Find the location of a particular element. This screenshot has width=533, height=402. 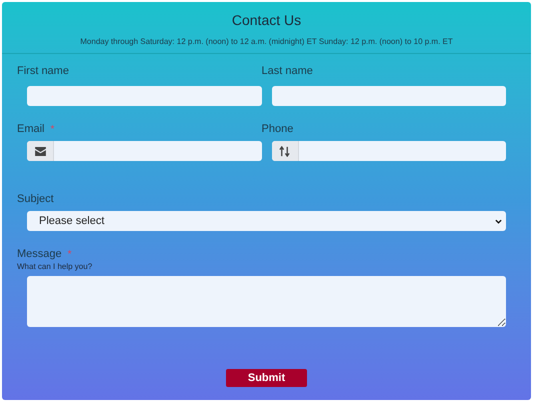

field-label: Subject is located at coordinates (35, 199).